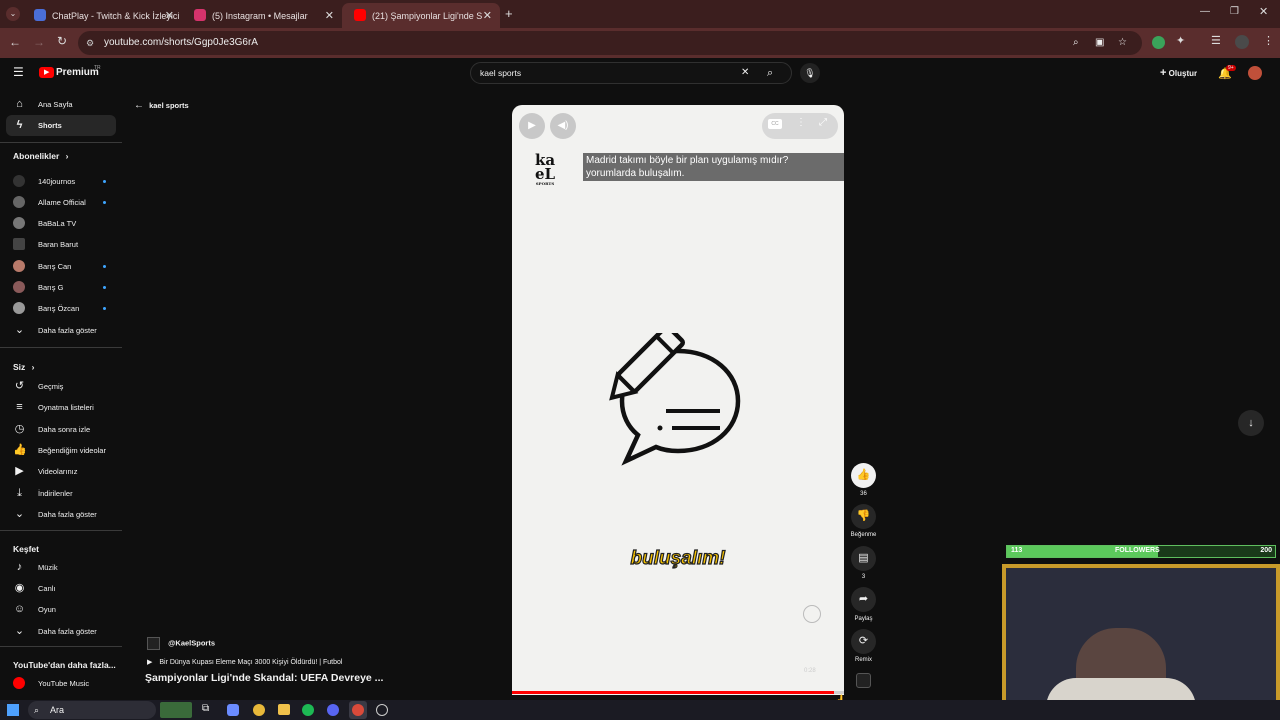 The height and width of the screenshot is (720, 1280). Describe the element at coordinates (421, 15) in the screenshot. I see `tab-youtube: (21) Şampiyonlar Ligi'nde Skandal ✕` at that location.